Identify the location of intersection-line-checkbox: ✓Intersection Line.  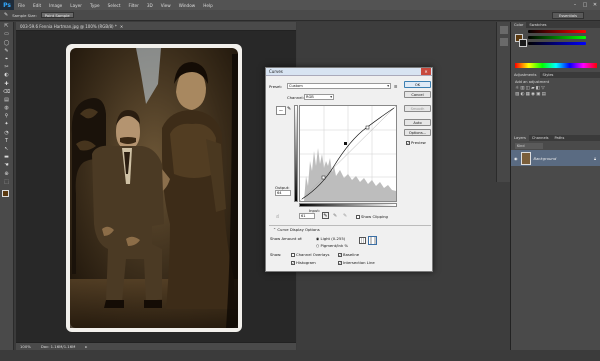
(356, 262).